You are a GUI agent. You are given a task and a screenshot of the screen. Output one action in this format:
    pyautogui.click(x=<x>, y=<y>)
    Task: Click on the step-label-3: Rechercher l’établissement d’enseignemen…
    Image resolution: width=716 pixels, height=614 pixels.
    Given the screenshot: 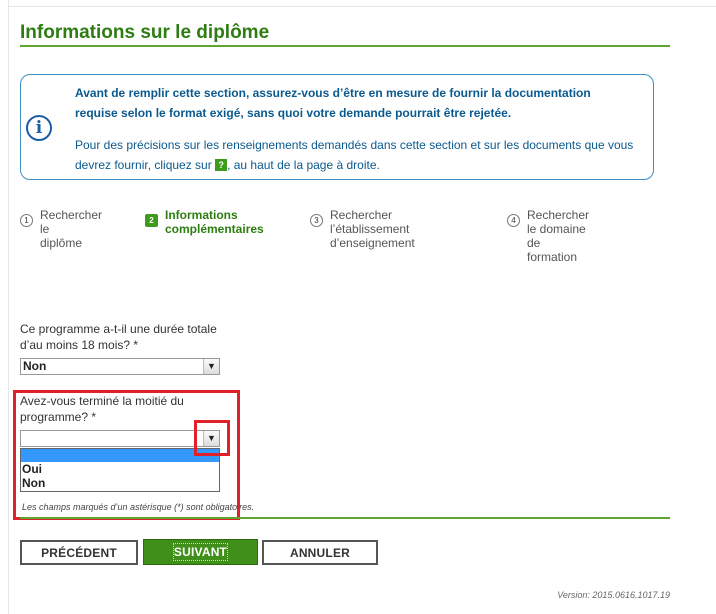 What is the action you would take?
    pyautogui.click(x=372, y=229)
    